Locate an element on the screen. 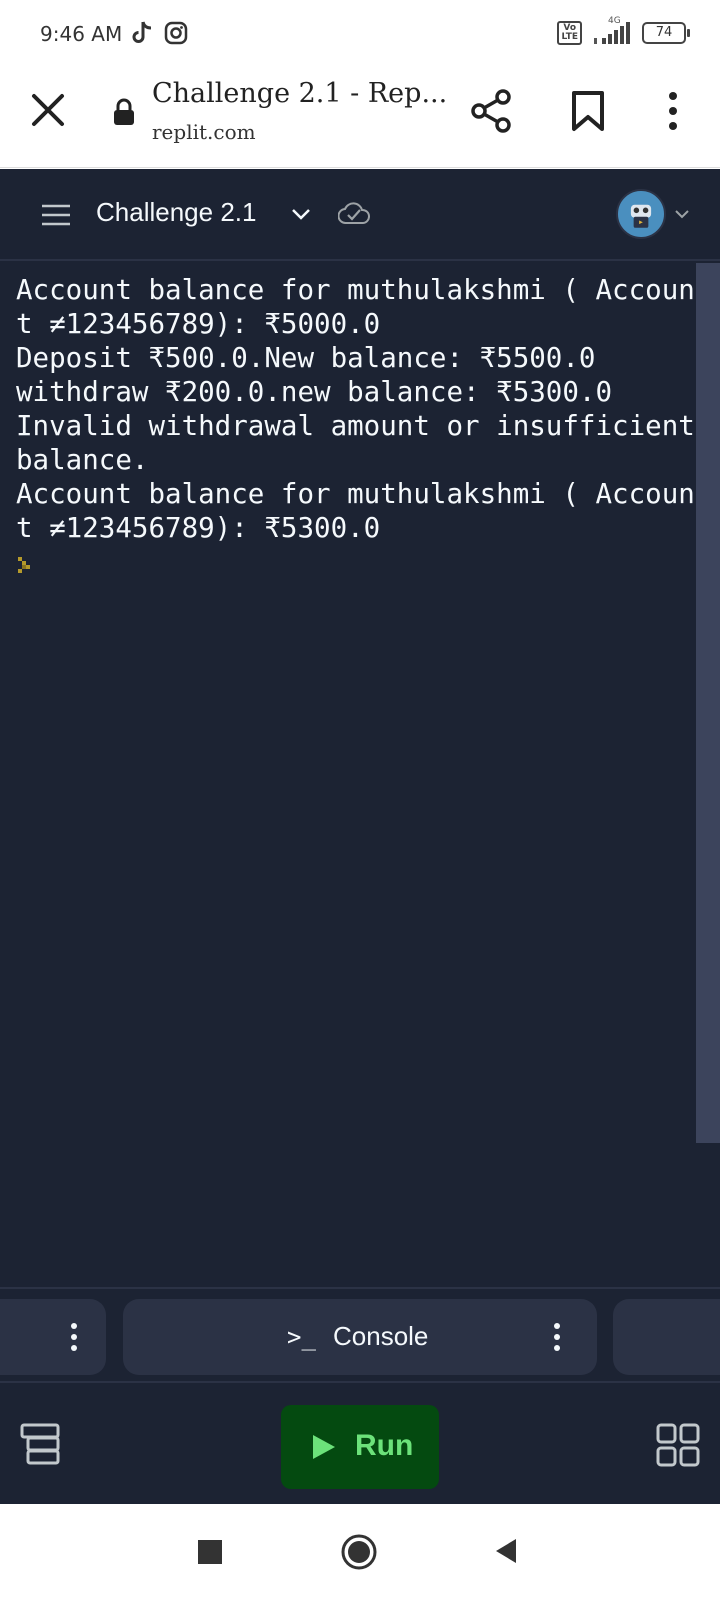  instagram-icon is located at coordinates (176, 33).